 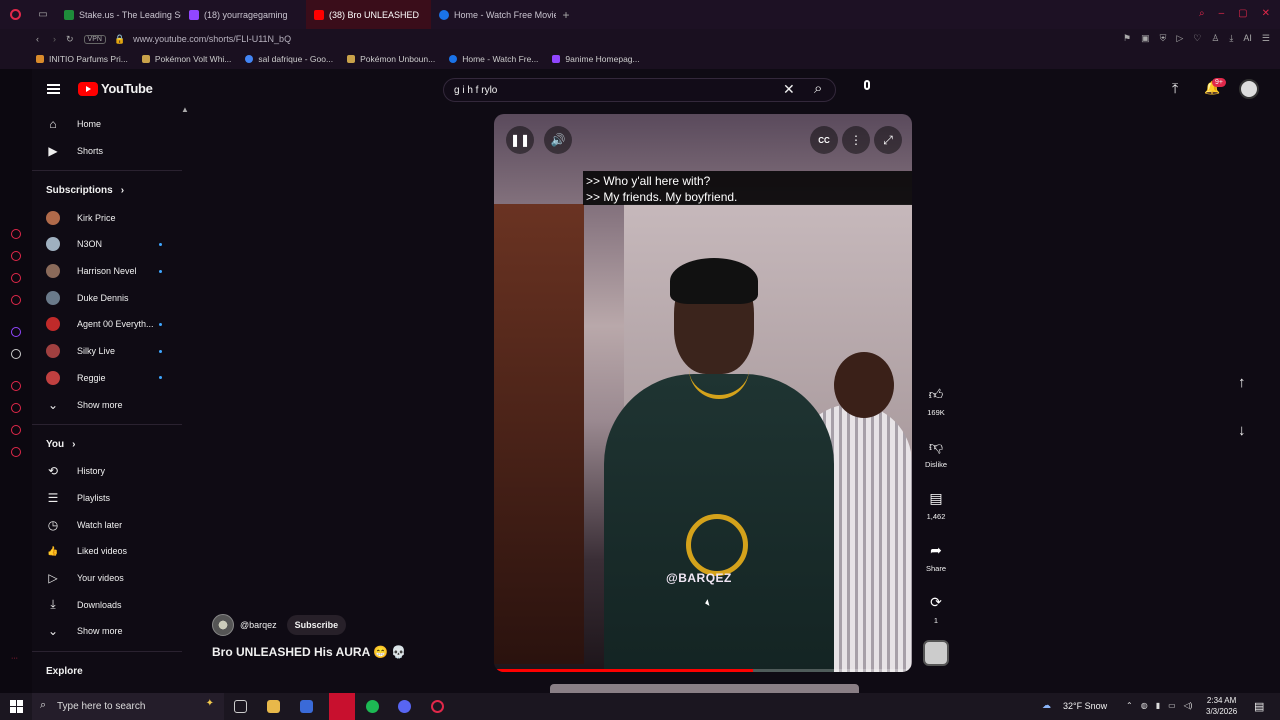 What do you see at coordinates (1127, 38) in the screenshot?
I see `bookmark-icon: ⚑` at bounding box center [1127, 38].